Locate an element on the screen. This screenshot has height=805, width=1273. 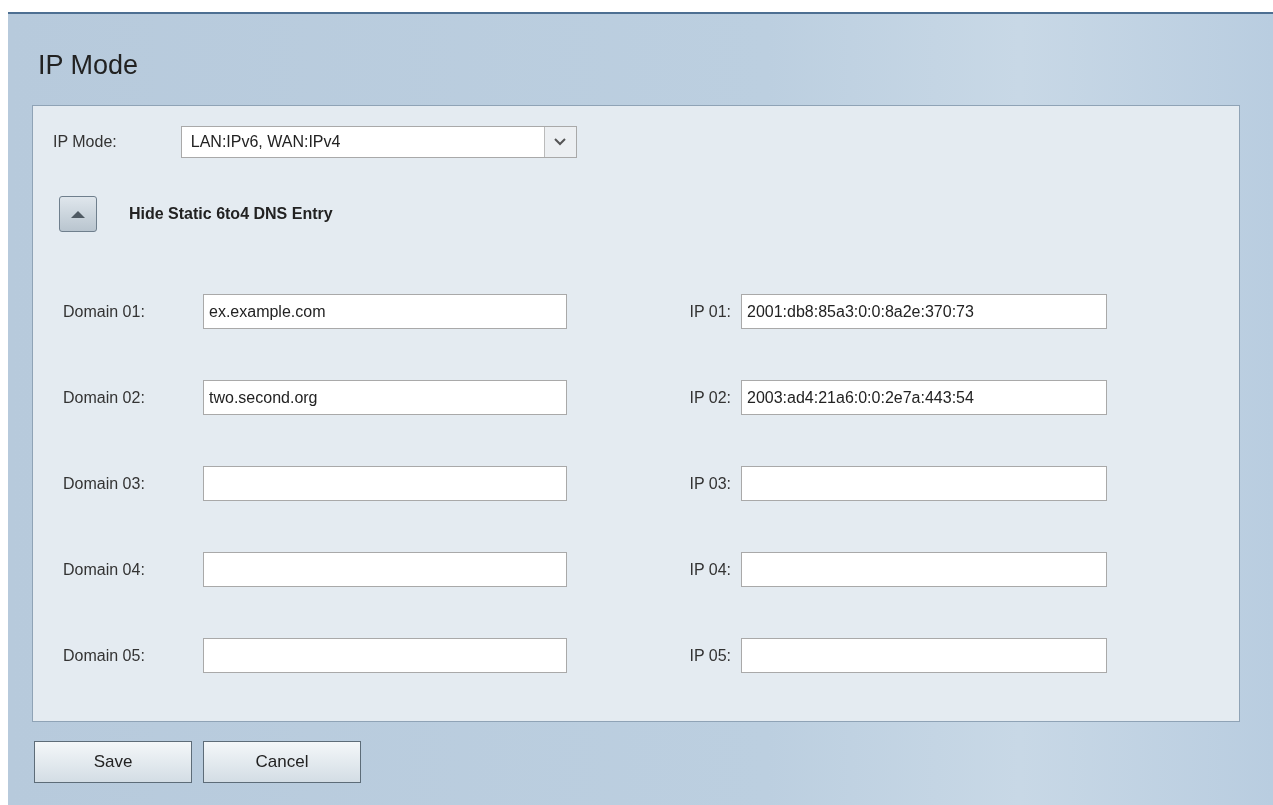
ip-field: 2001:db8:85a3:0:0:8a2e:370:73 is located at coordinates (924, 311).